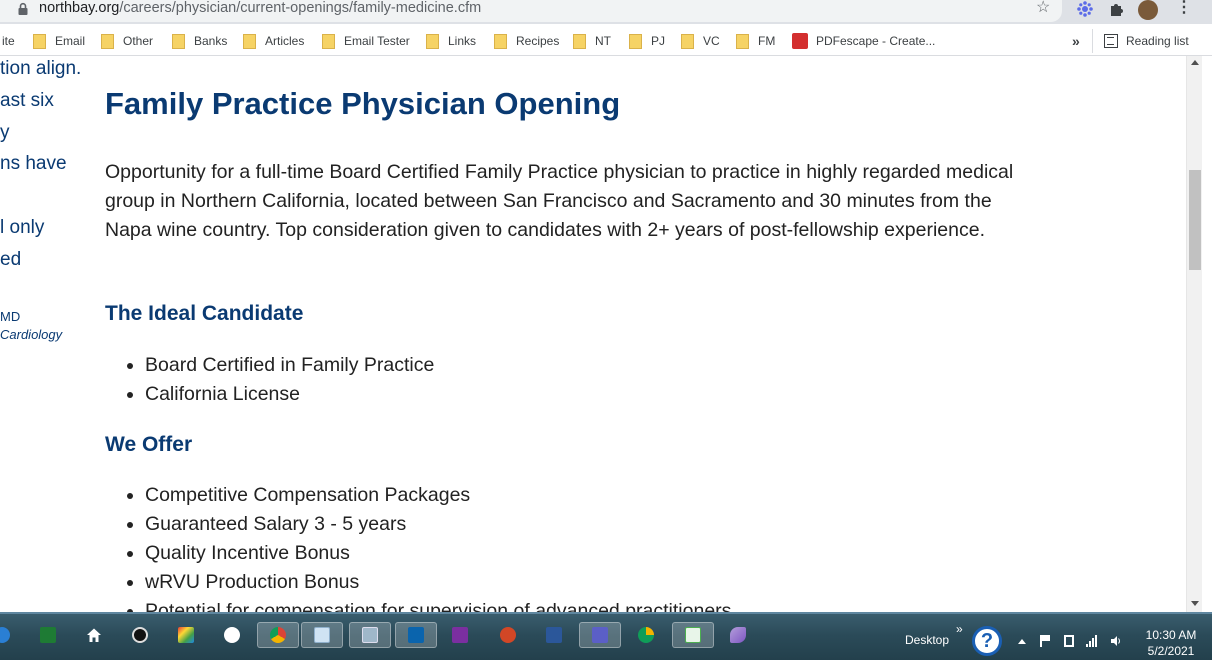 The height and width of the screenshot is (660, 1212). I want to click on calculator-icon, so click(370, 635).